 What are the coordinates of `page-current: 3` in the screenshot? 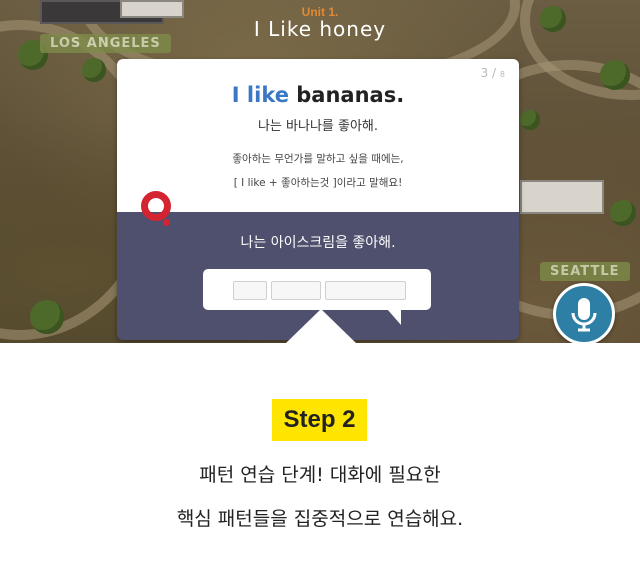 It's located at (484, 73).